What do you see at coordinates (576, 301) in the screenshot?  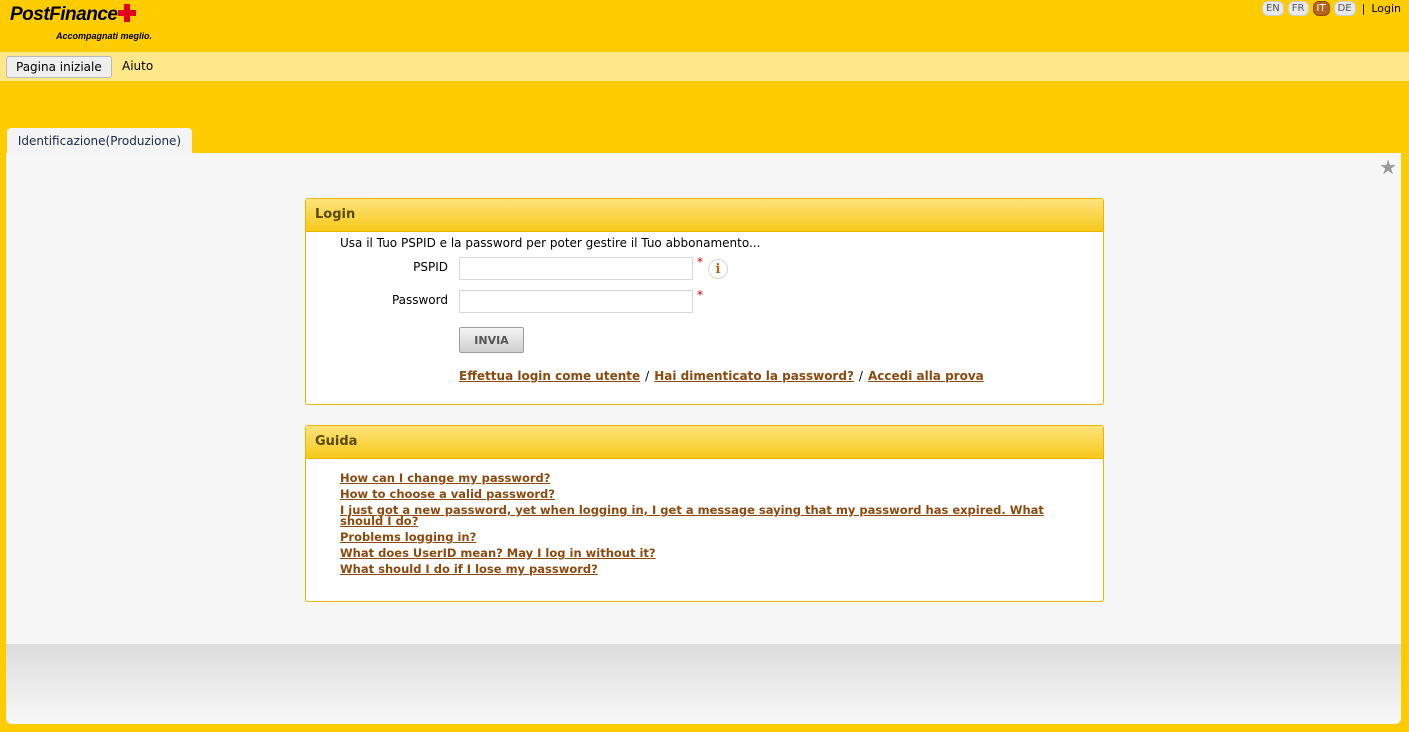 I see `password-input` at bounding box center [576, 301].